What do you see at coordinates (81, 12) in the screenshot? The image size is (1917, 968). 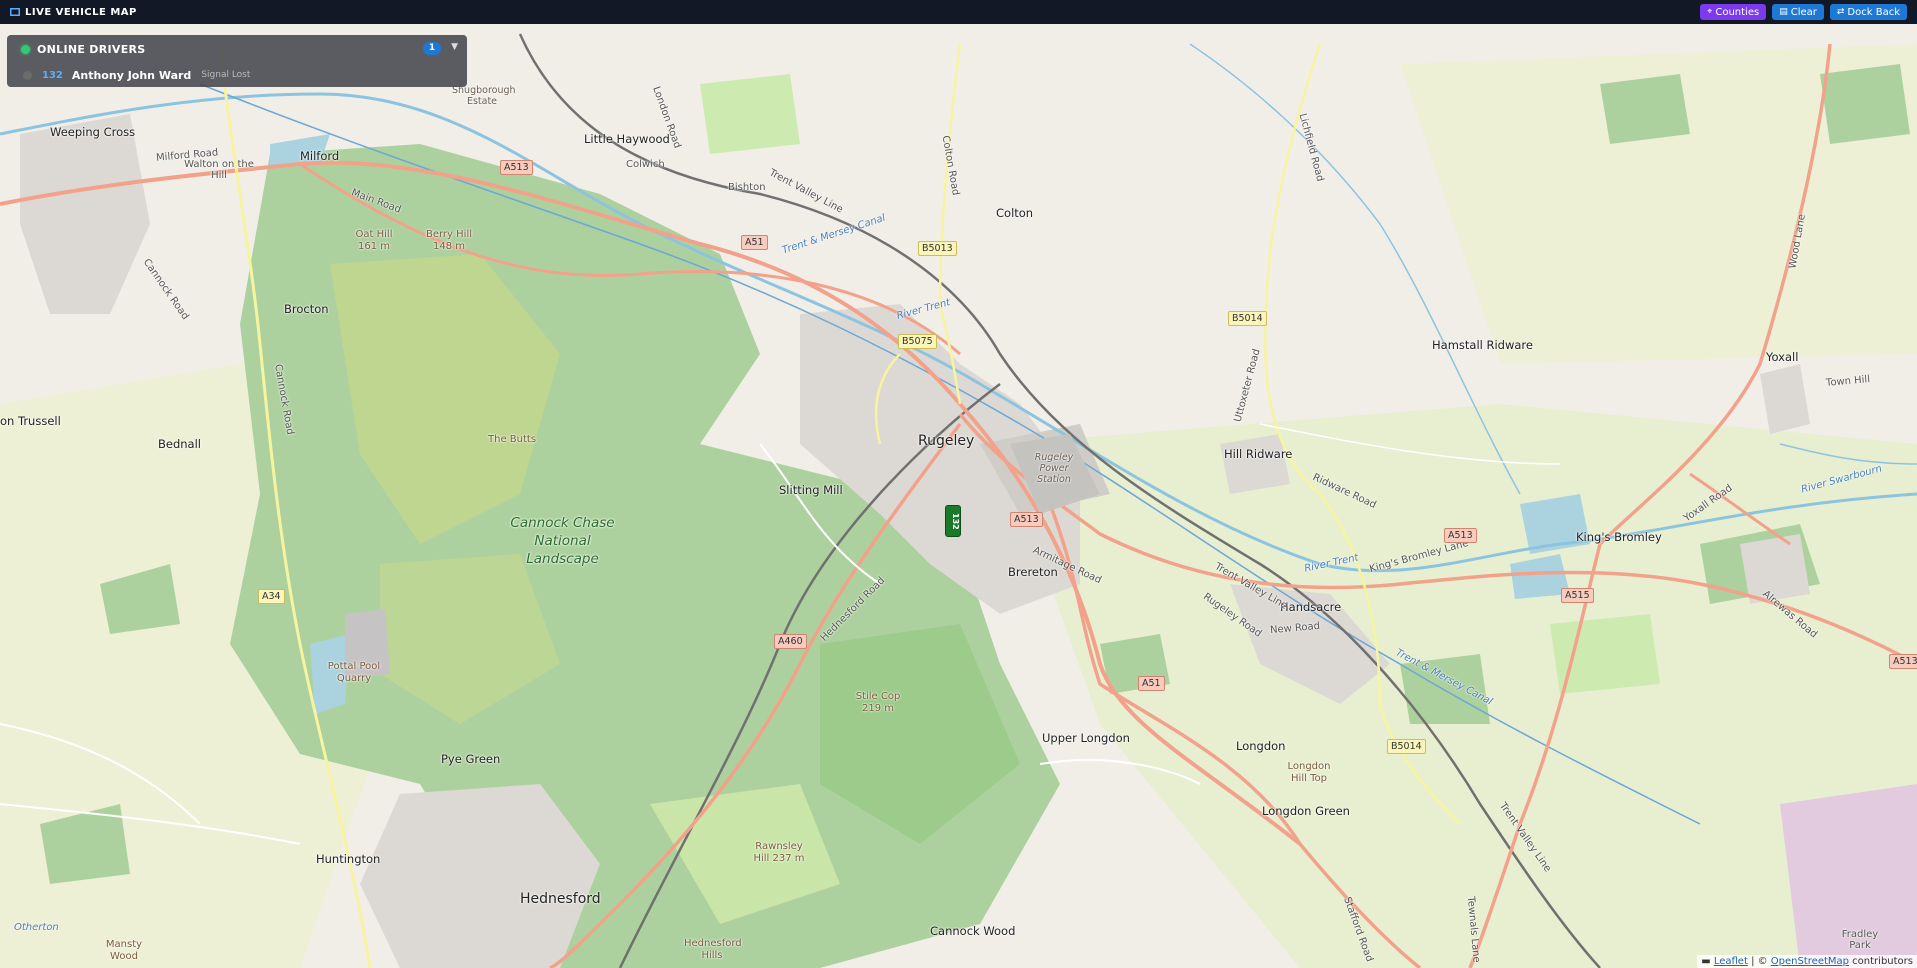 I see `app-title-text: LIVE VEHICLE MAP` at bounding box center [81, 12].